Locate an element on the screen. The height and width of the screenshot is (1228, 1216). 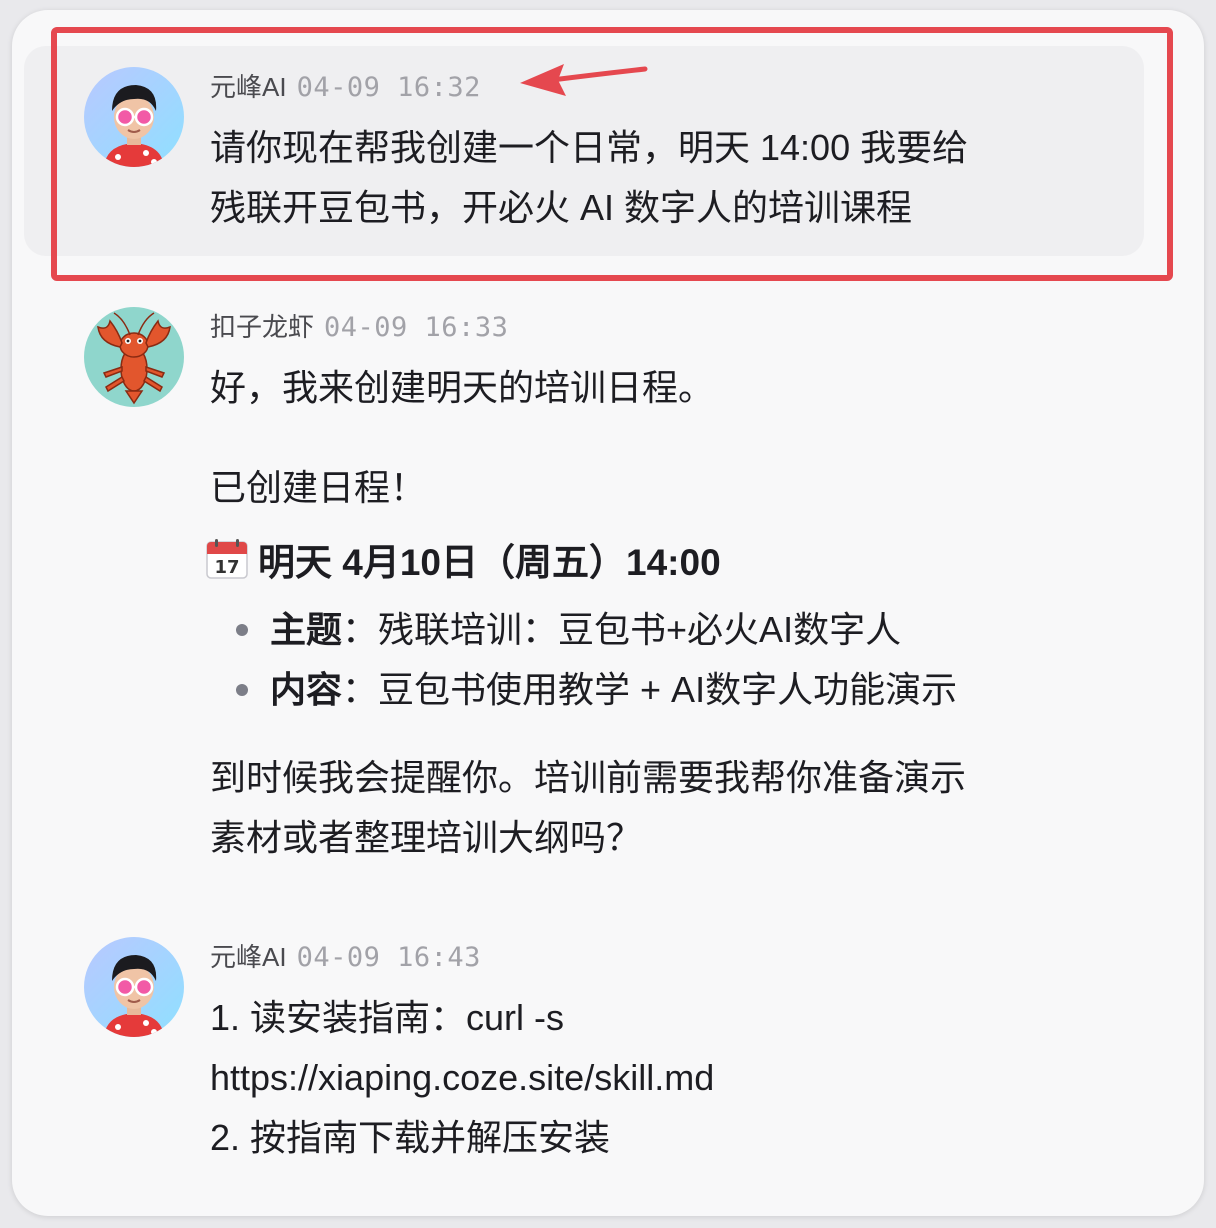
detail-label: 主题 is located at coordinates (306, 629).